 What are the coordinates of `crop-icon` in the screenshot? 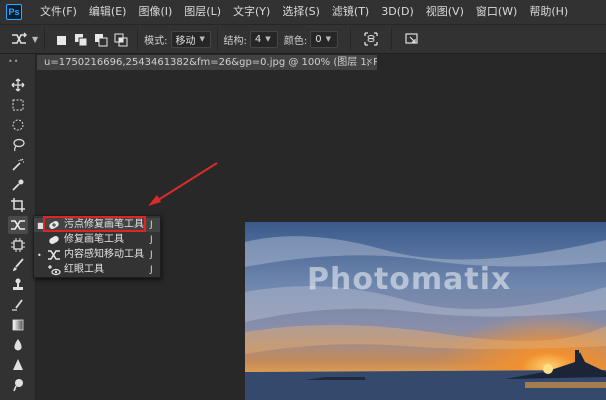 It's located at (18, 205).